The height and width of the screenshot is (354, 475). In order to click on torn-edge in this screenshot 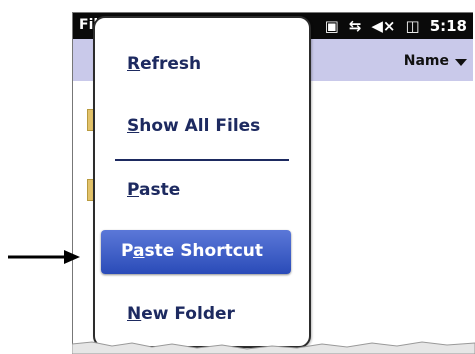, I will do `click(273, 347)`.